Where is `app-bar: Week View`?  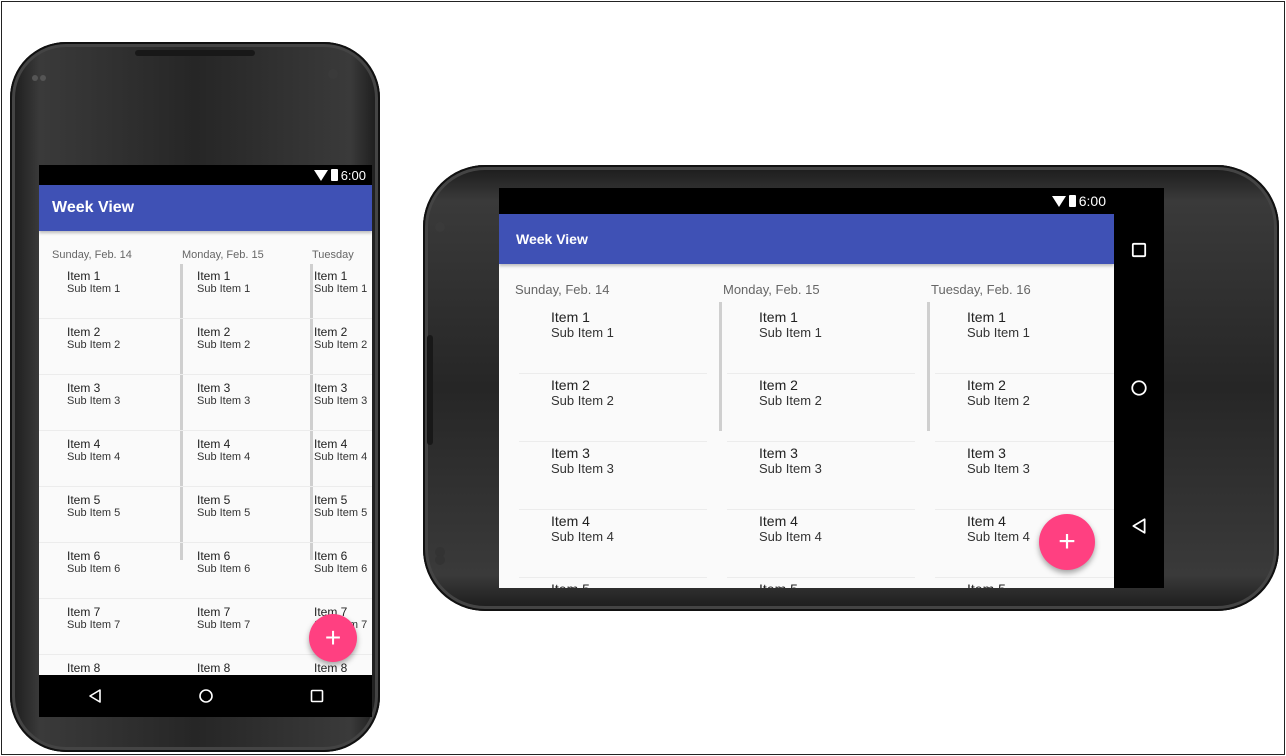 app-bar: Week View is located at coordinates (806, 239).